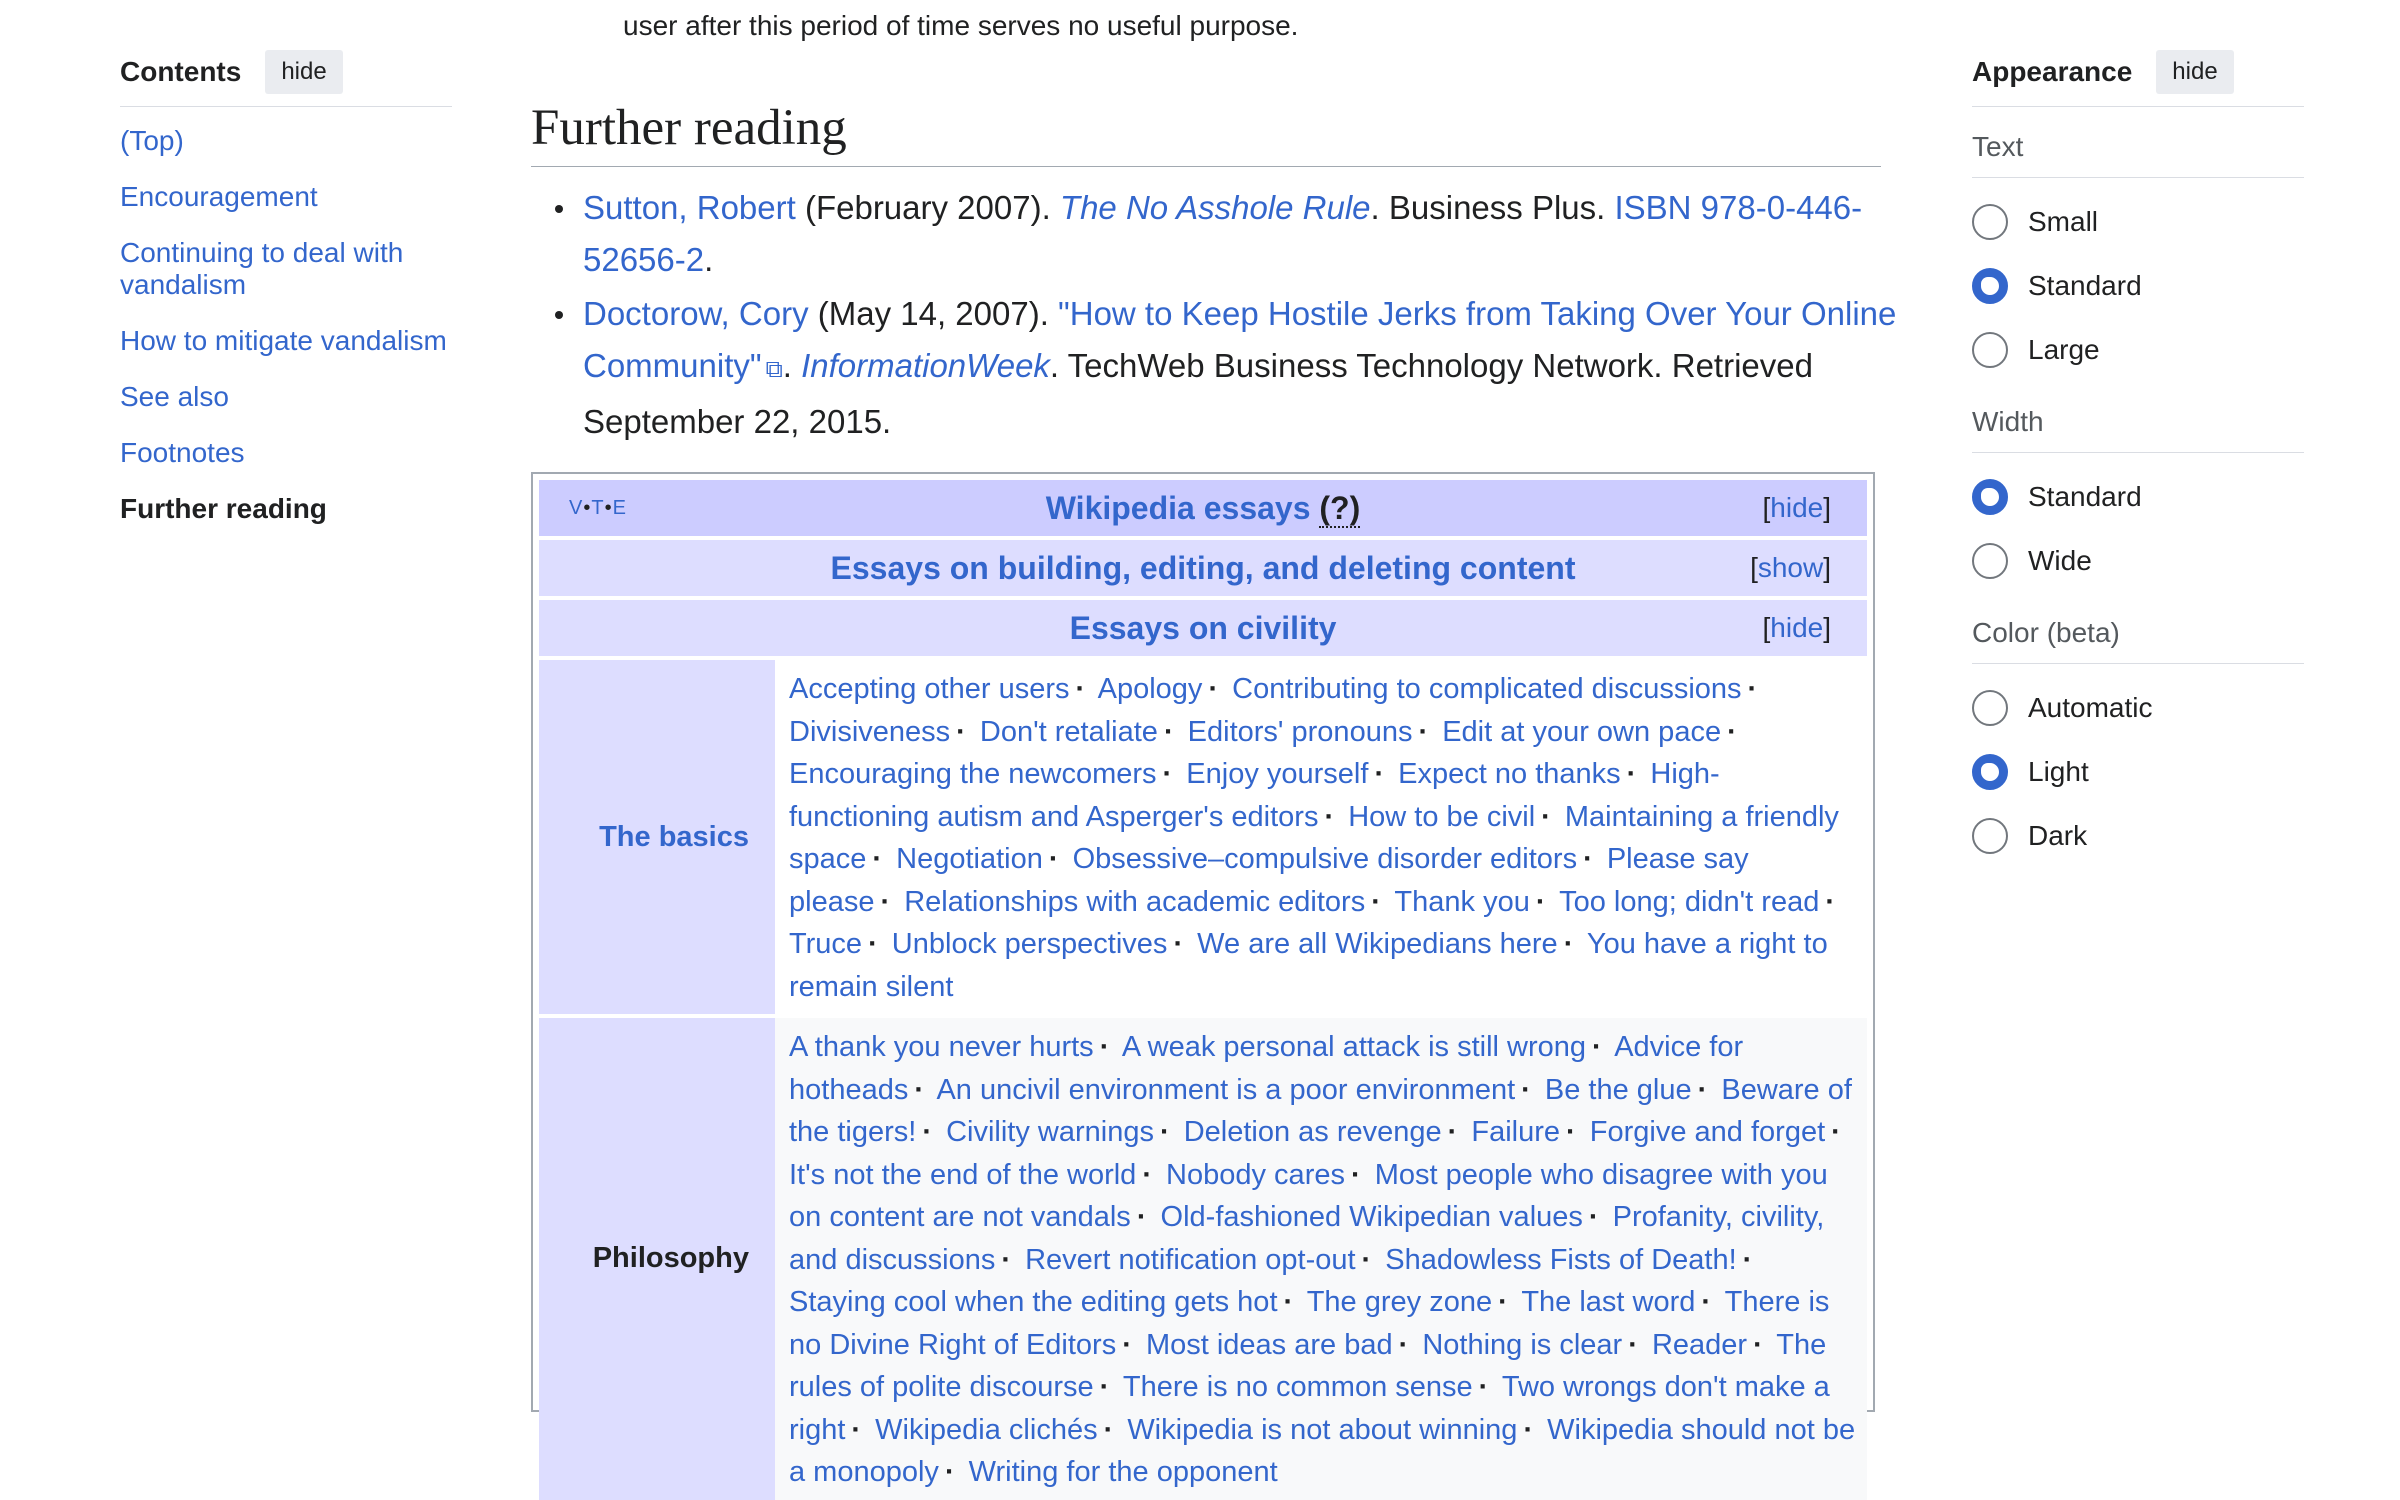  I want to click on navbox-link: Expect no thanks, so click(1509, 774).